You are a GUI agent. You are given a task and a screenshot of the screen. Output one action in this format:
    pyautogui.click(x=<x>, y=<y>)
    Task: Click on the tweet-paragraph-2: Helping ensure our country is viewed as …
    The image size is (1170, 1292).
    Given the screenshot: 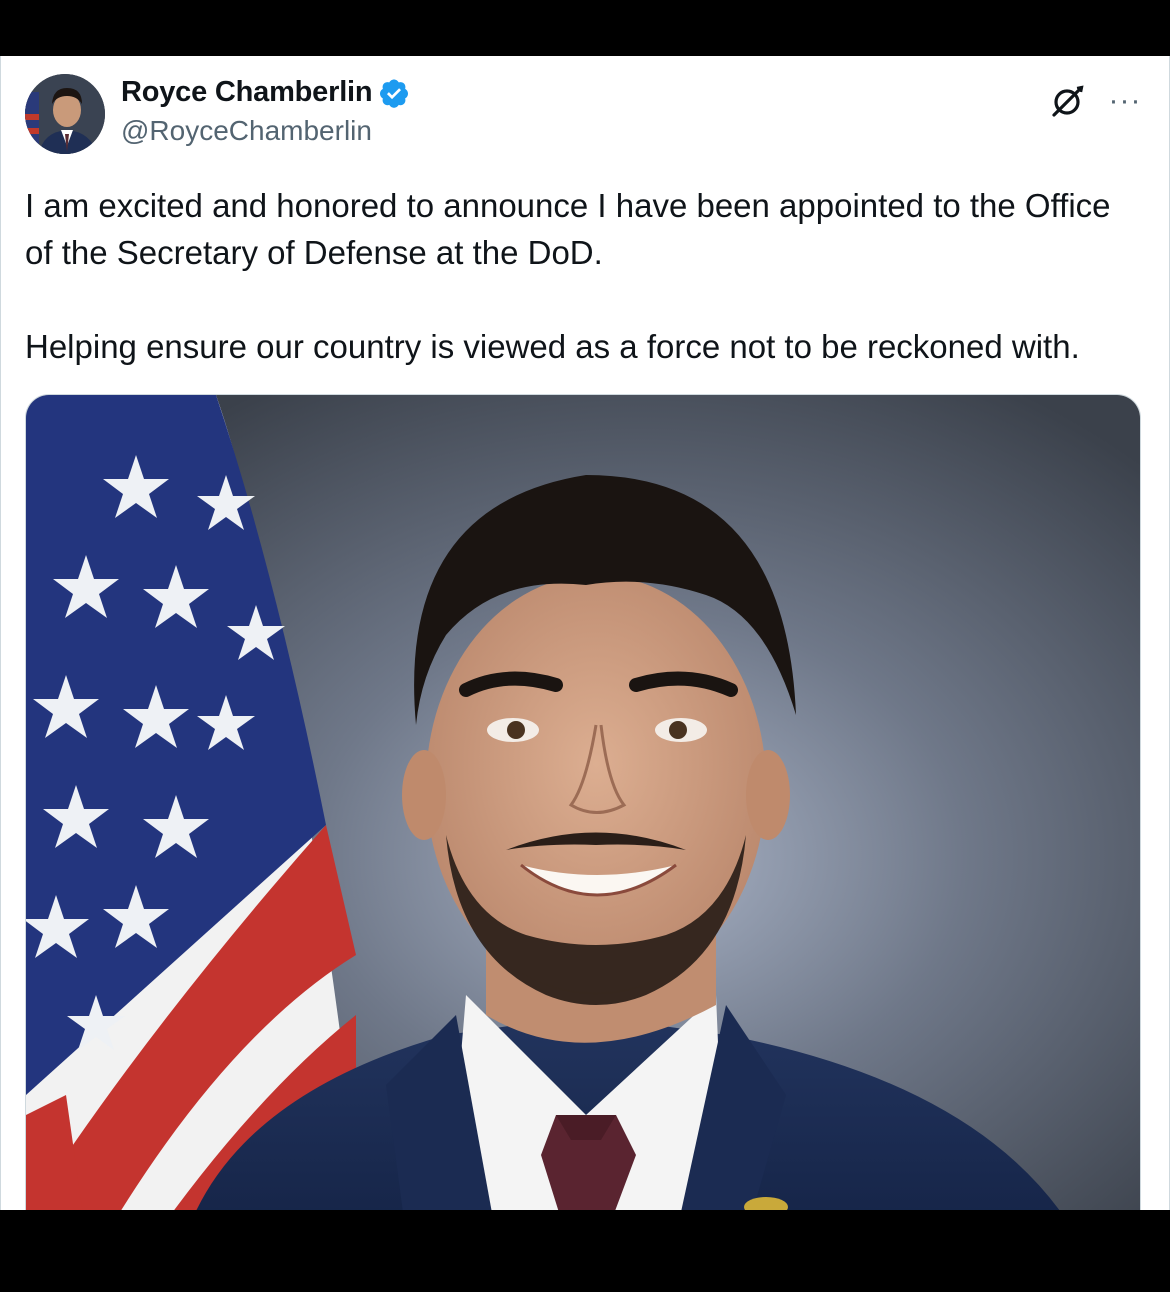 What is the action you would take?
    pyautogui.click(x=552, y=346)
    